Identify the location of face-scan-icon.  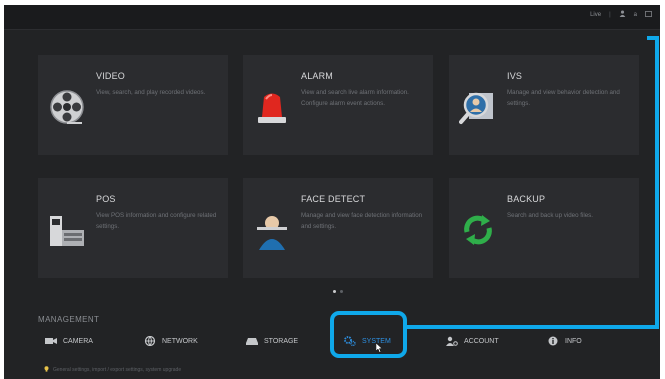
(272, 230).